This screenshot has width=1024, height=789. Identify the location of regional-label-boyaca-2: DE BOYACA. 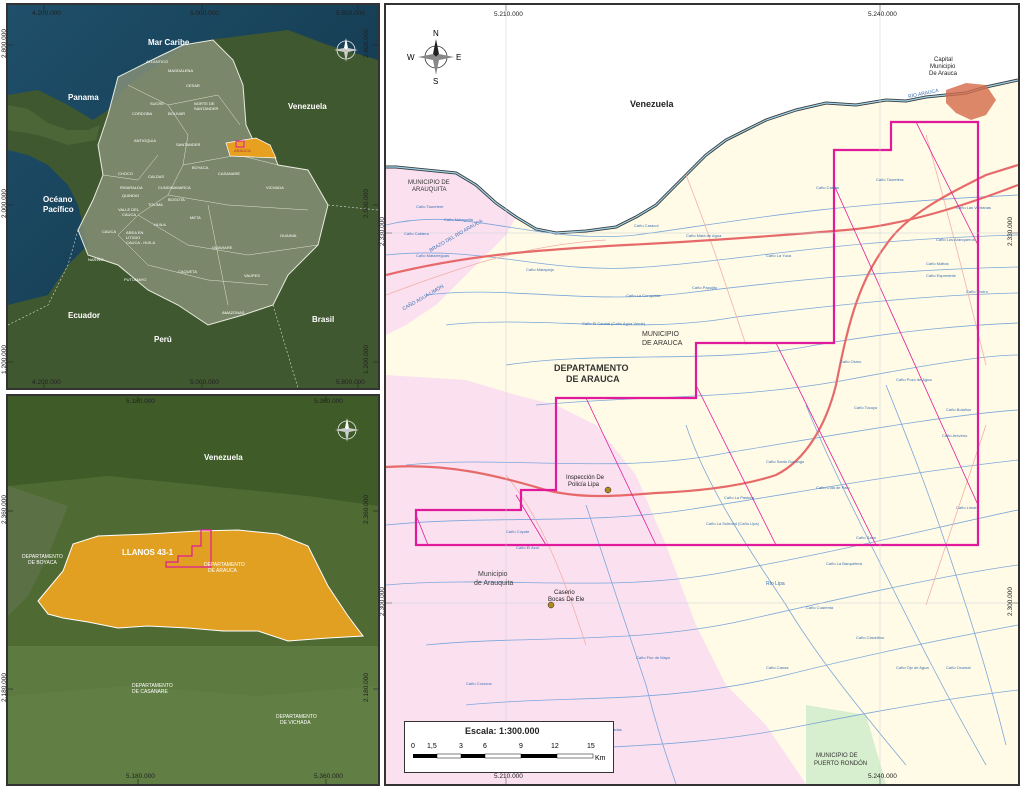
(42, 563).